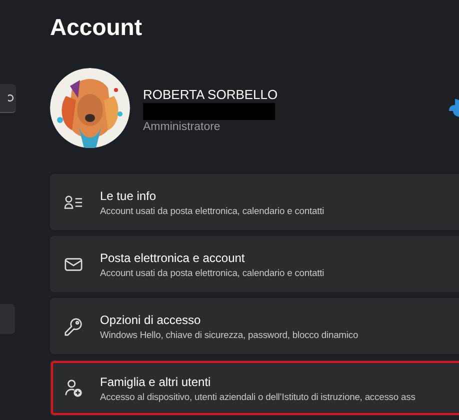  What do you see at coordinates (73, 202) in the screenshot?
I see `person-list-icon` at bounding box center [73, 202].